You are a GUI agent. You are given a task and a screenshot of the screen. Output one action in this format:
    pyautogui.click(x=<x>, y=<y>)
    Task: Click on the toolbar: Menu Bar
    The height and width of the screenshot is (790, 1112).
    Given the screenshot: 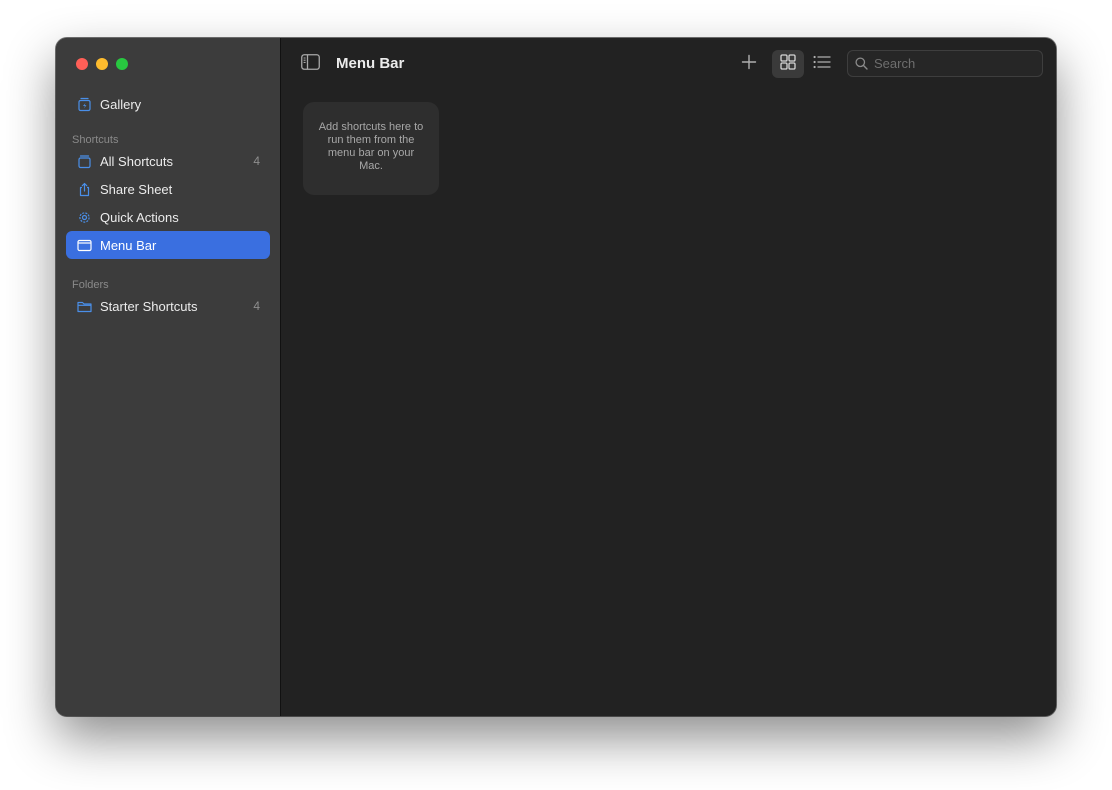 What is the action you would take?
    pyautogui.click(x=668, y=64)
    